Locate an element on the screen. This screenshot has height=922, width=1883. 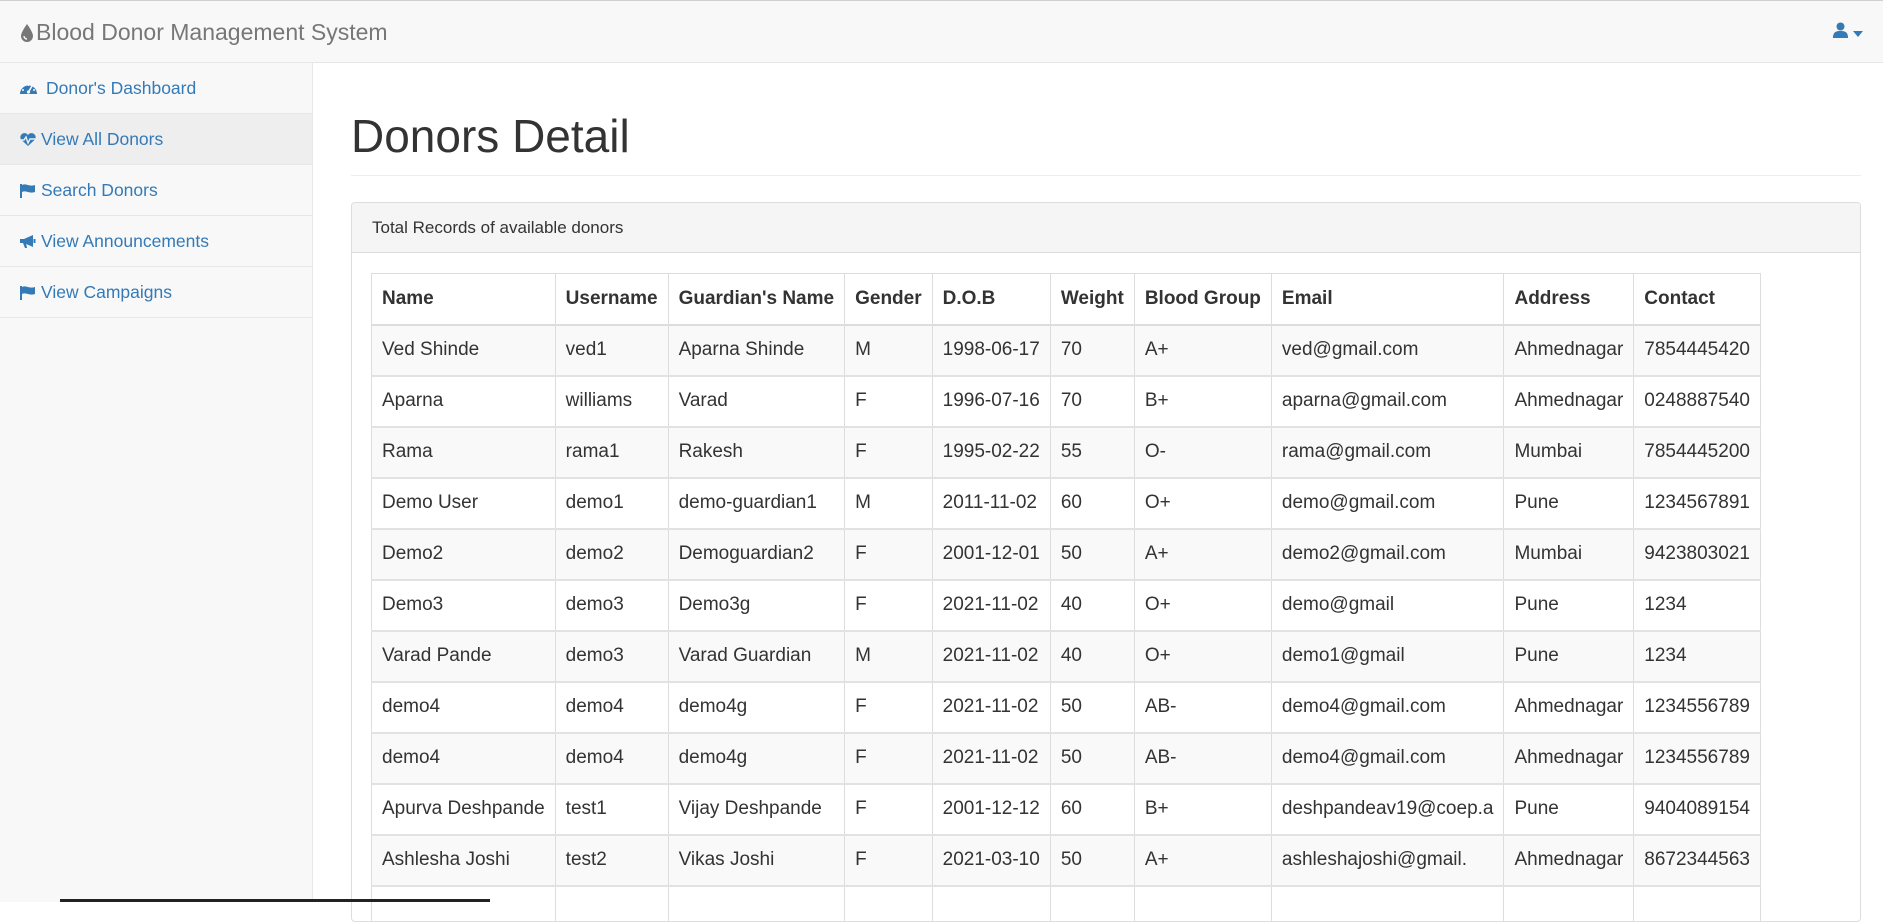
cell-blood-group is located at coordinates (1202, 904).